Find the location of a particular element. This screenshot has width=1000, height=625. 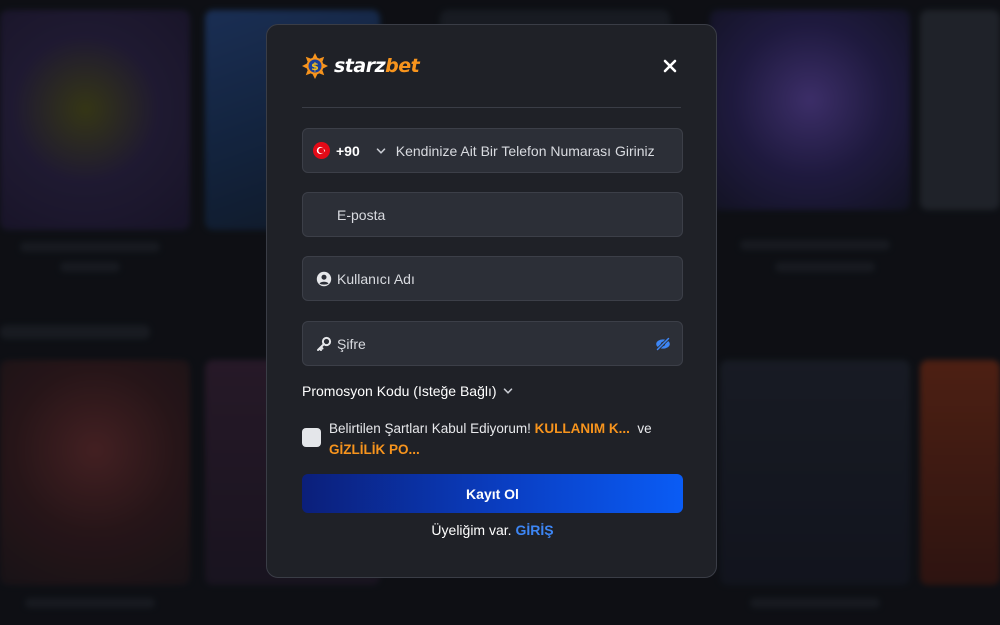

login-row: Üyeliğim var. GİRİŞ is located at coordinates (492, 530).